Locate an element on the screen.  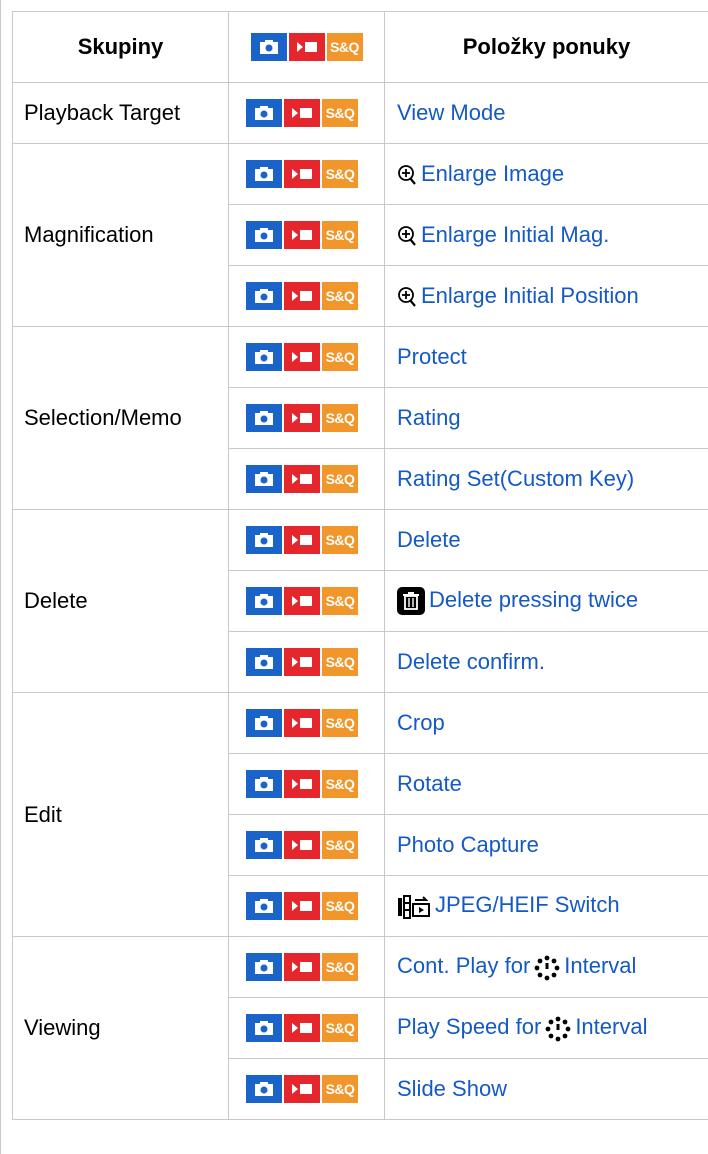
menu-item-cell: Delete confirm. is located at coordinates (546, 662).